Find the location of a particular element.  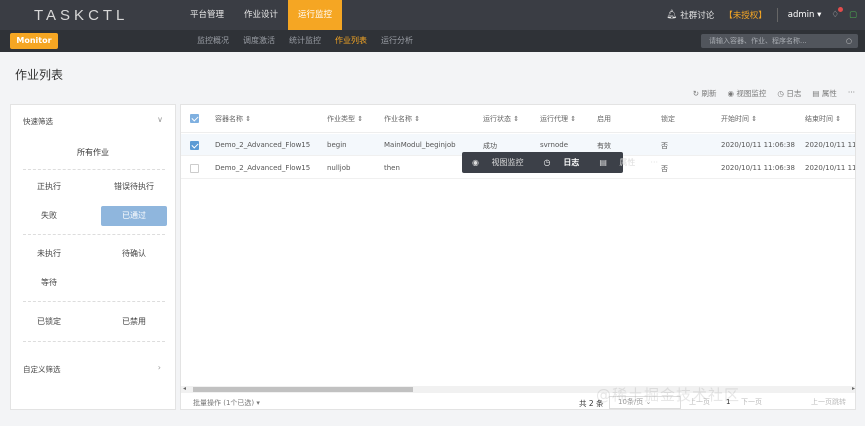

notification-dot is located at coordinates (840, 9).